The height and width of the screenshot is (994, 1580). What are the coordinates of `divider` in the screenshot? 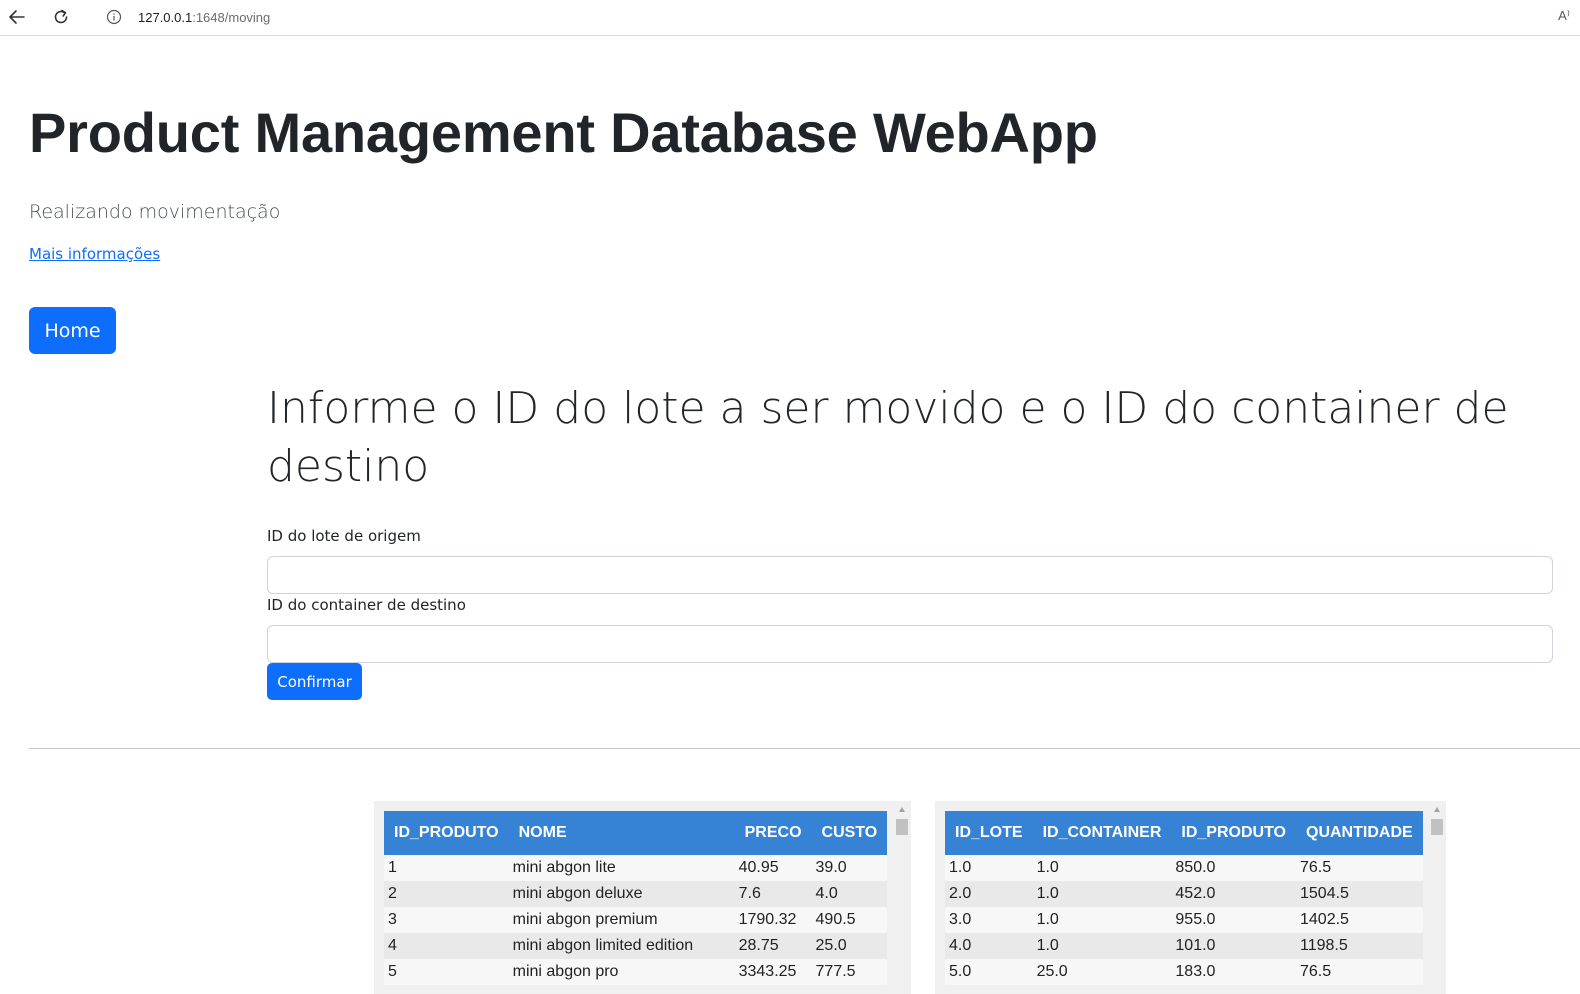 It's located at (804, 748).